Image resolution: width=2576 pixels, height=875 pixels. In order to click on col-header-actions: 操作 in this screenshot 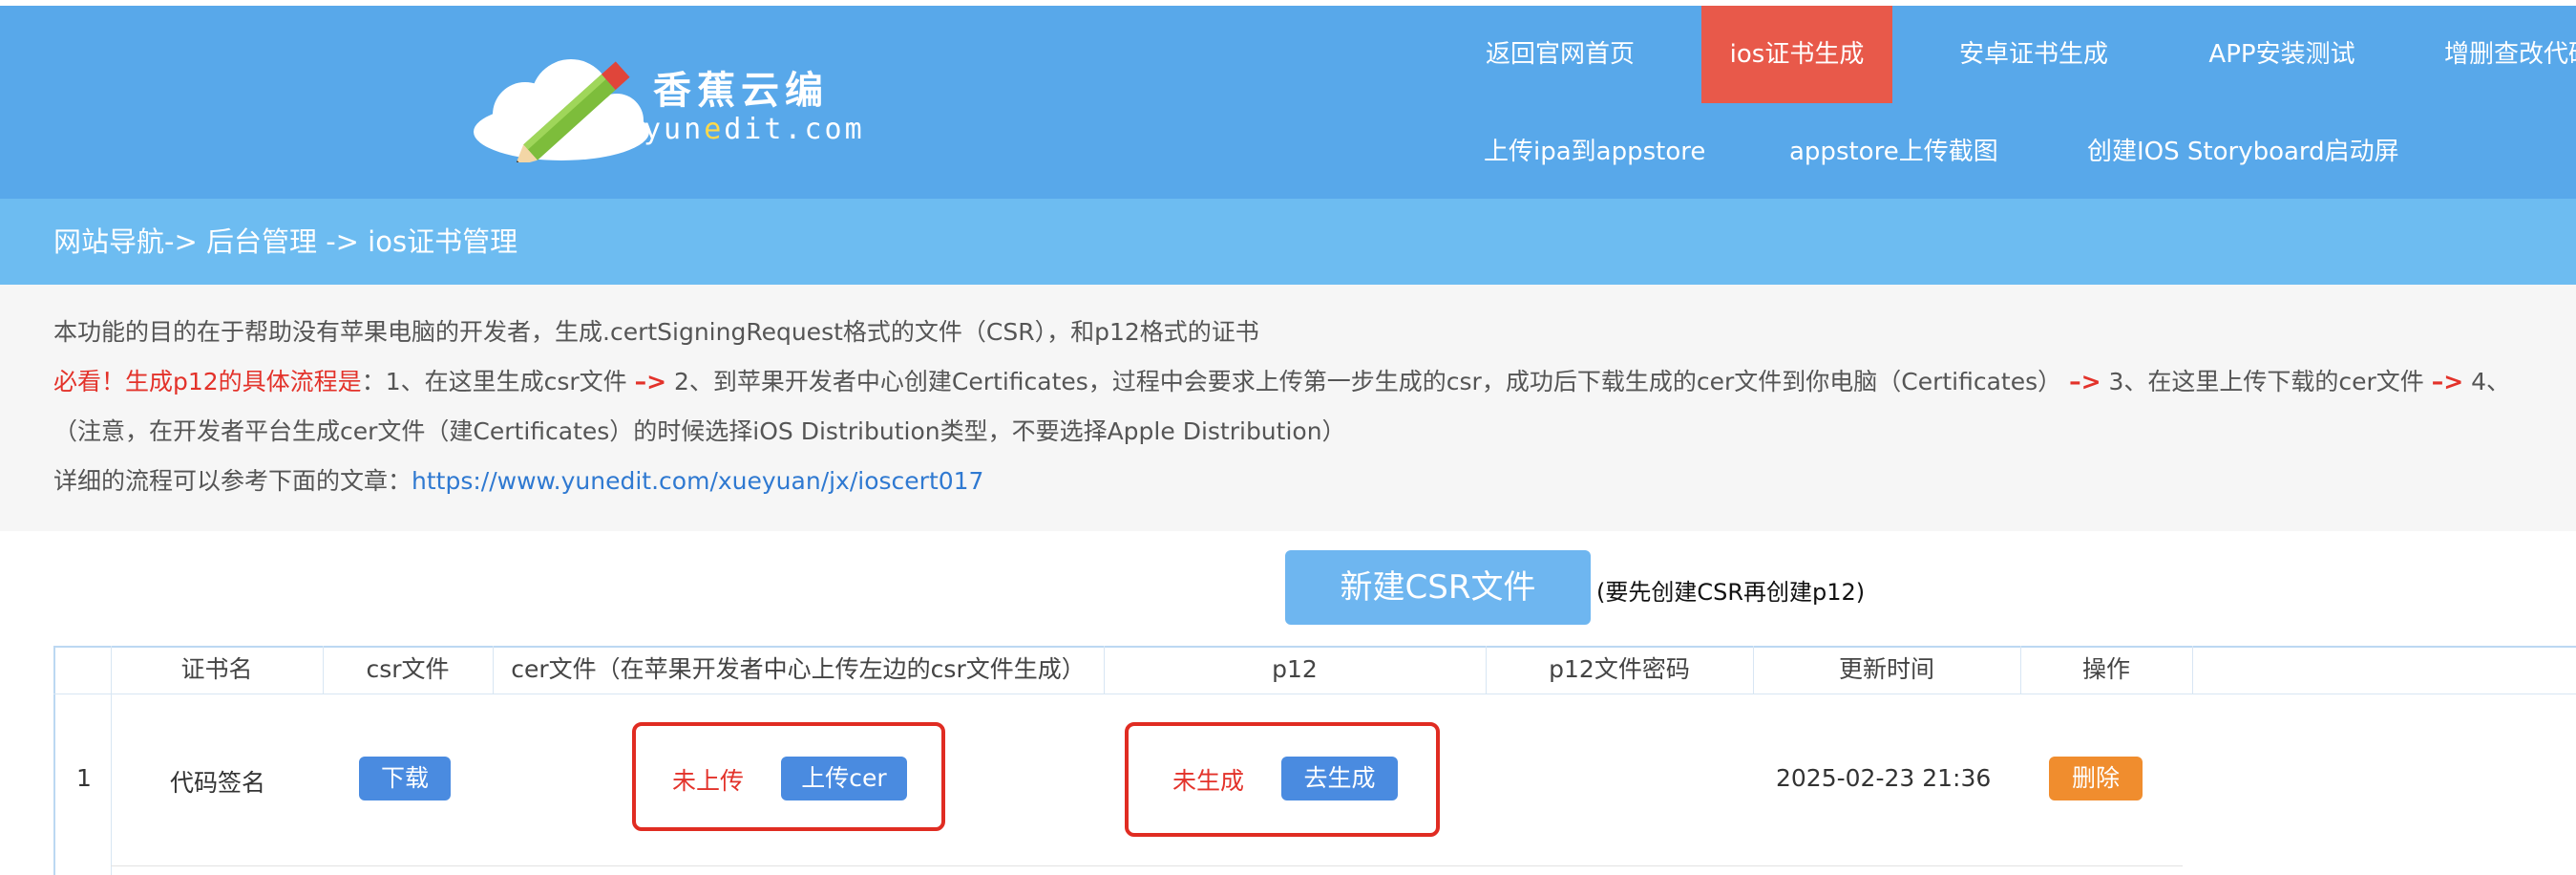, I will do `click(2105, 669)`.